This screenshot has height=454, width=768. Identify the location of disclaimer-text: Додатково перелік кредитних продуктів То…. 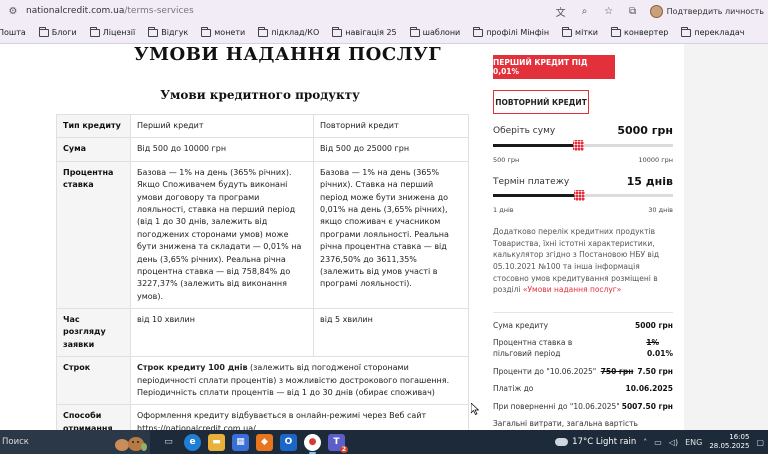
(576, 261).